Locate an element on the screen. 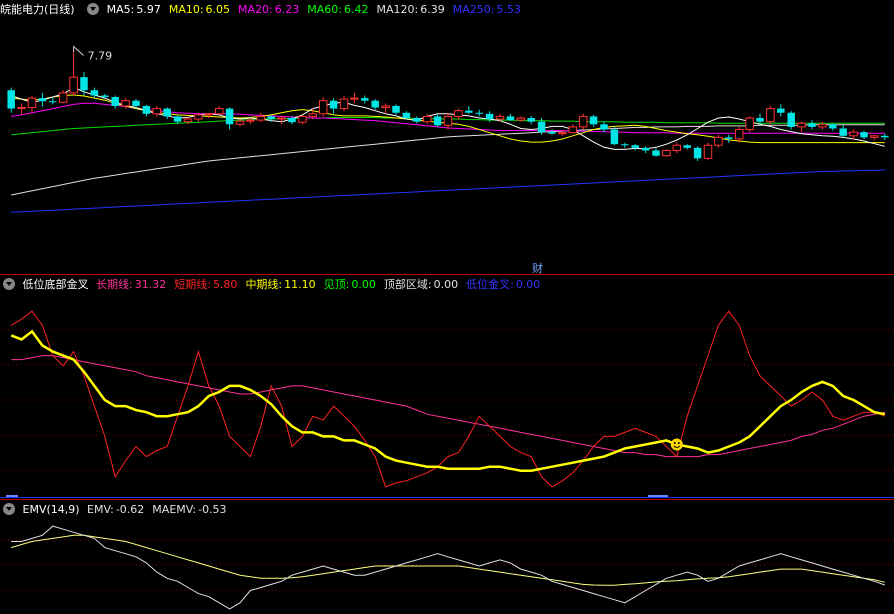  indicator-legend-item-label: 中期线: is located at coordinates (264, 284).